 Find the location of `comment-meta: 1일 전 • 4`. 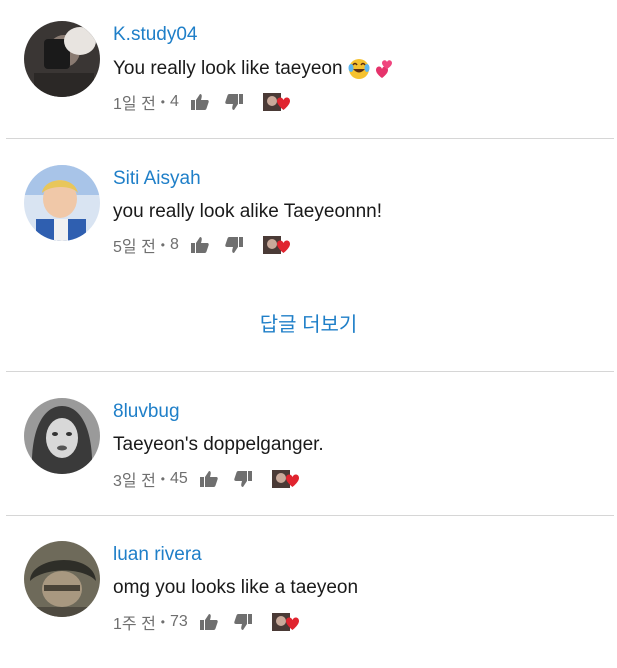

comment-meta: 1일 전 • 4 is located at coordinates (203, 102).